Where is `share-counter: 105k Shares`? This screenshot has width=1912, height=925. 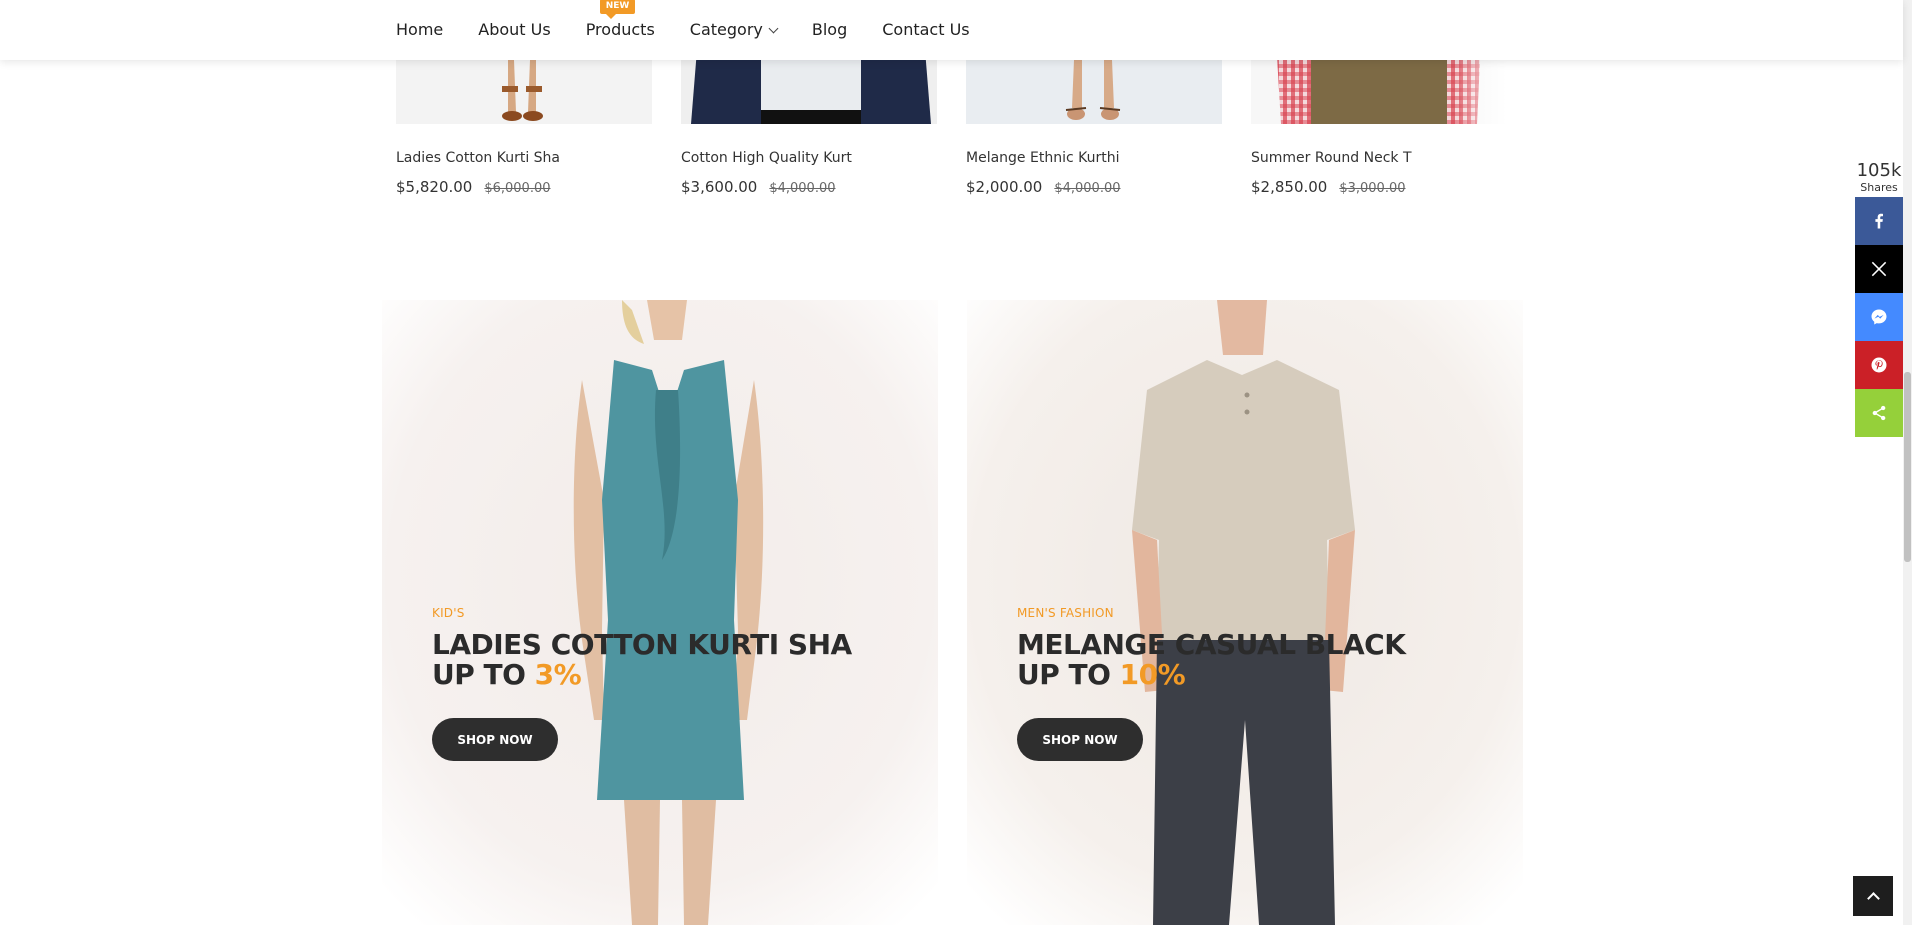 share-counter: 105k Shares is located at coordinates (1879, 177).